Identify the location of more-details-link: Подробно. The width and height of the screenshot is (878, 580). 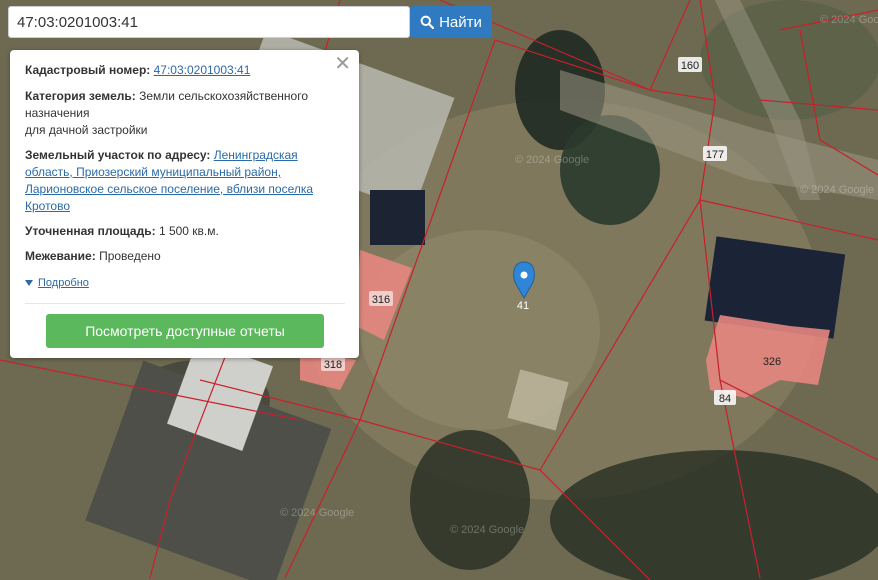
(57, 283).